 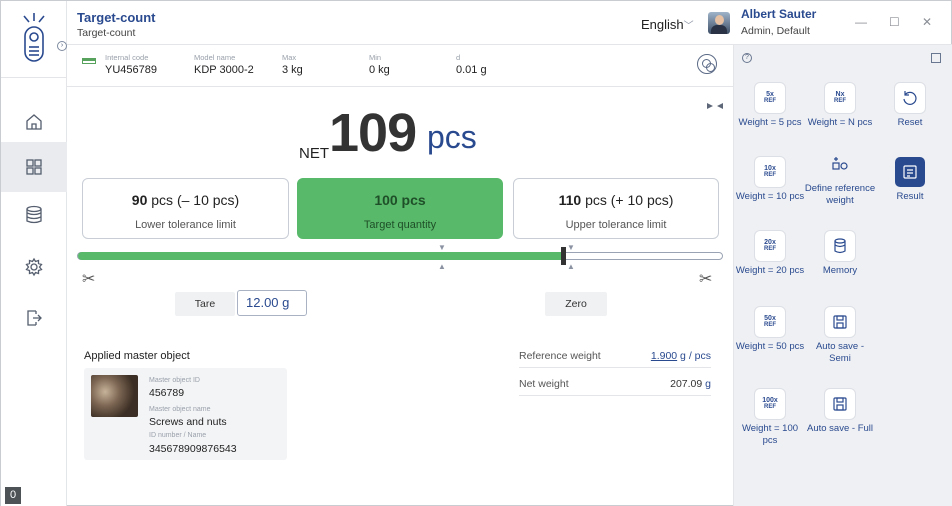 I want to click on result-icon, so click(x=910, y=172).